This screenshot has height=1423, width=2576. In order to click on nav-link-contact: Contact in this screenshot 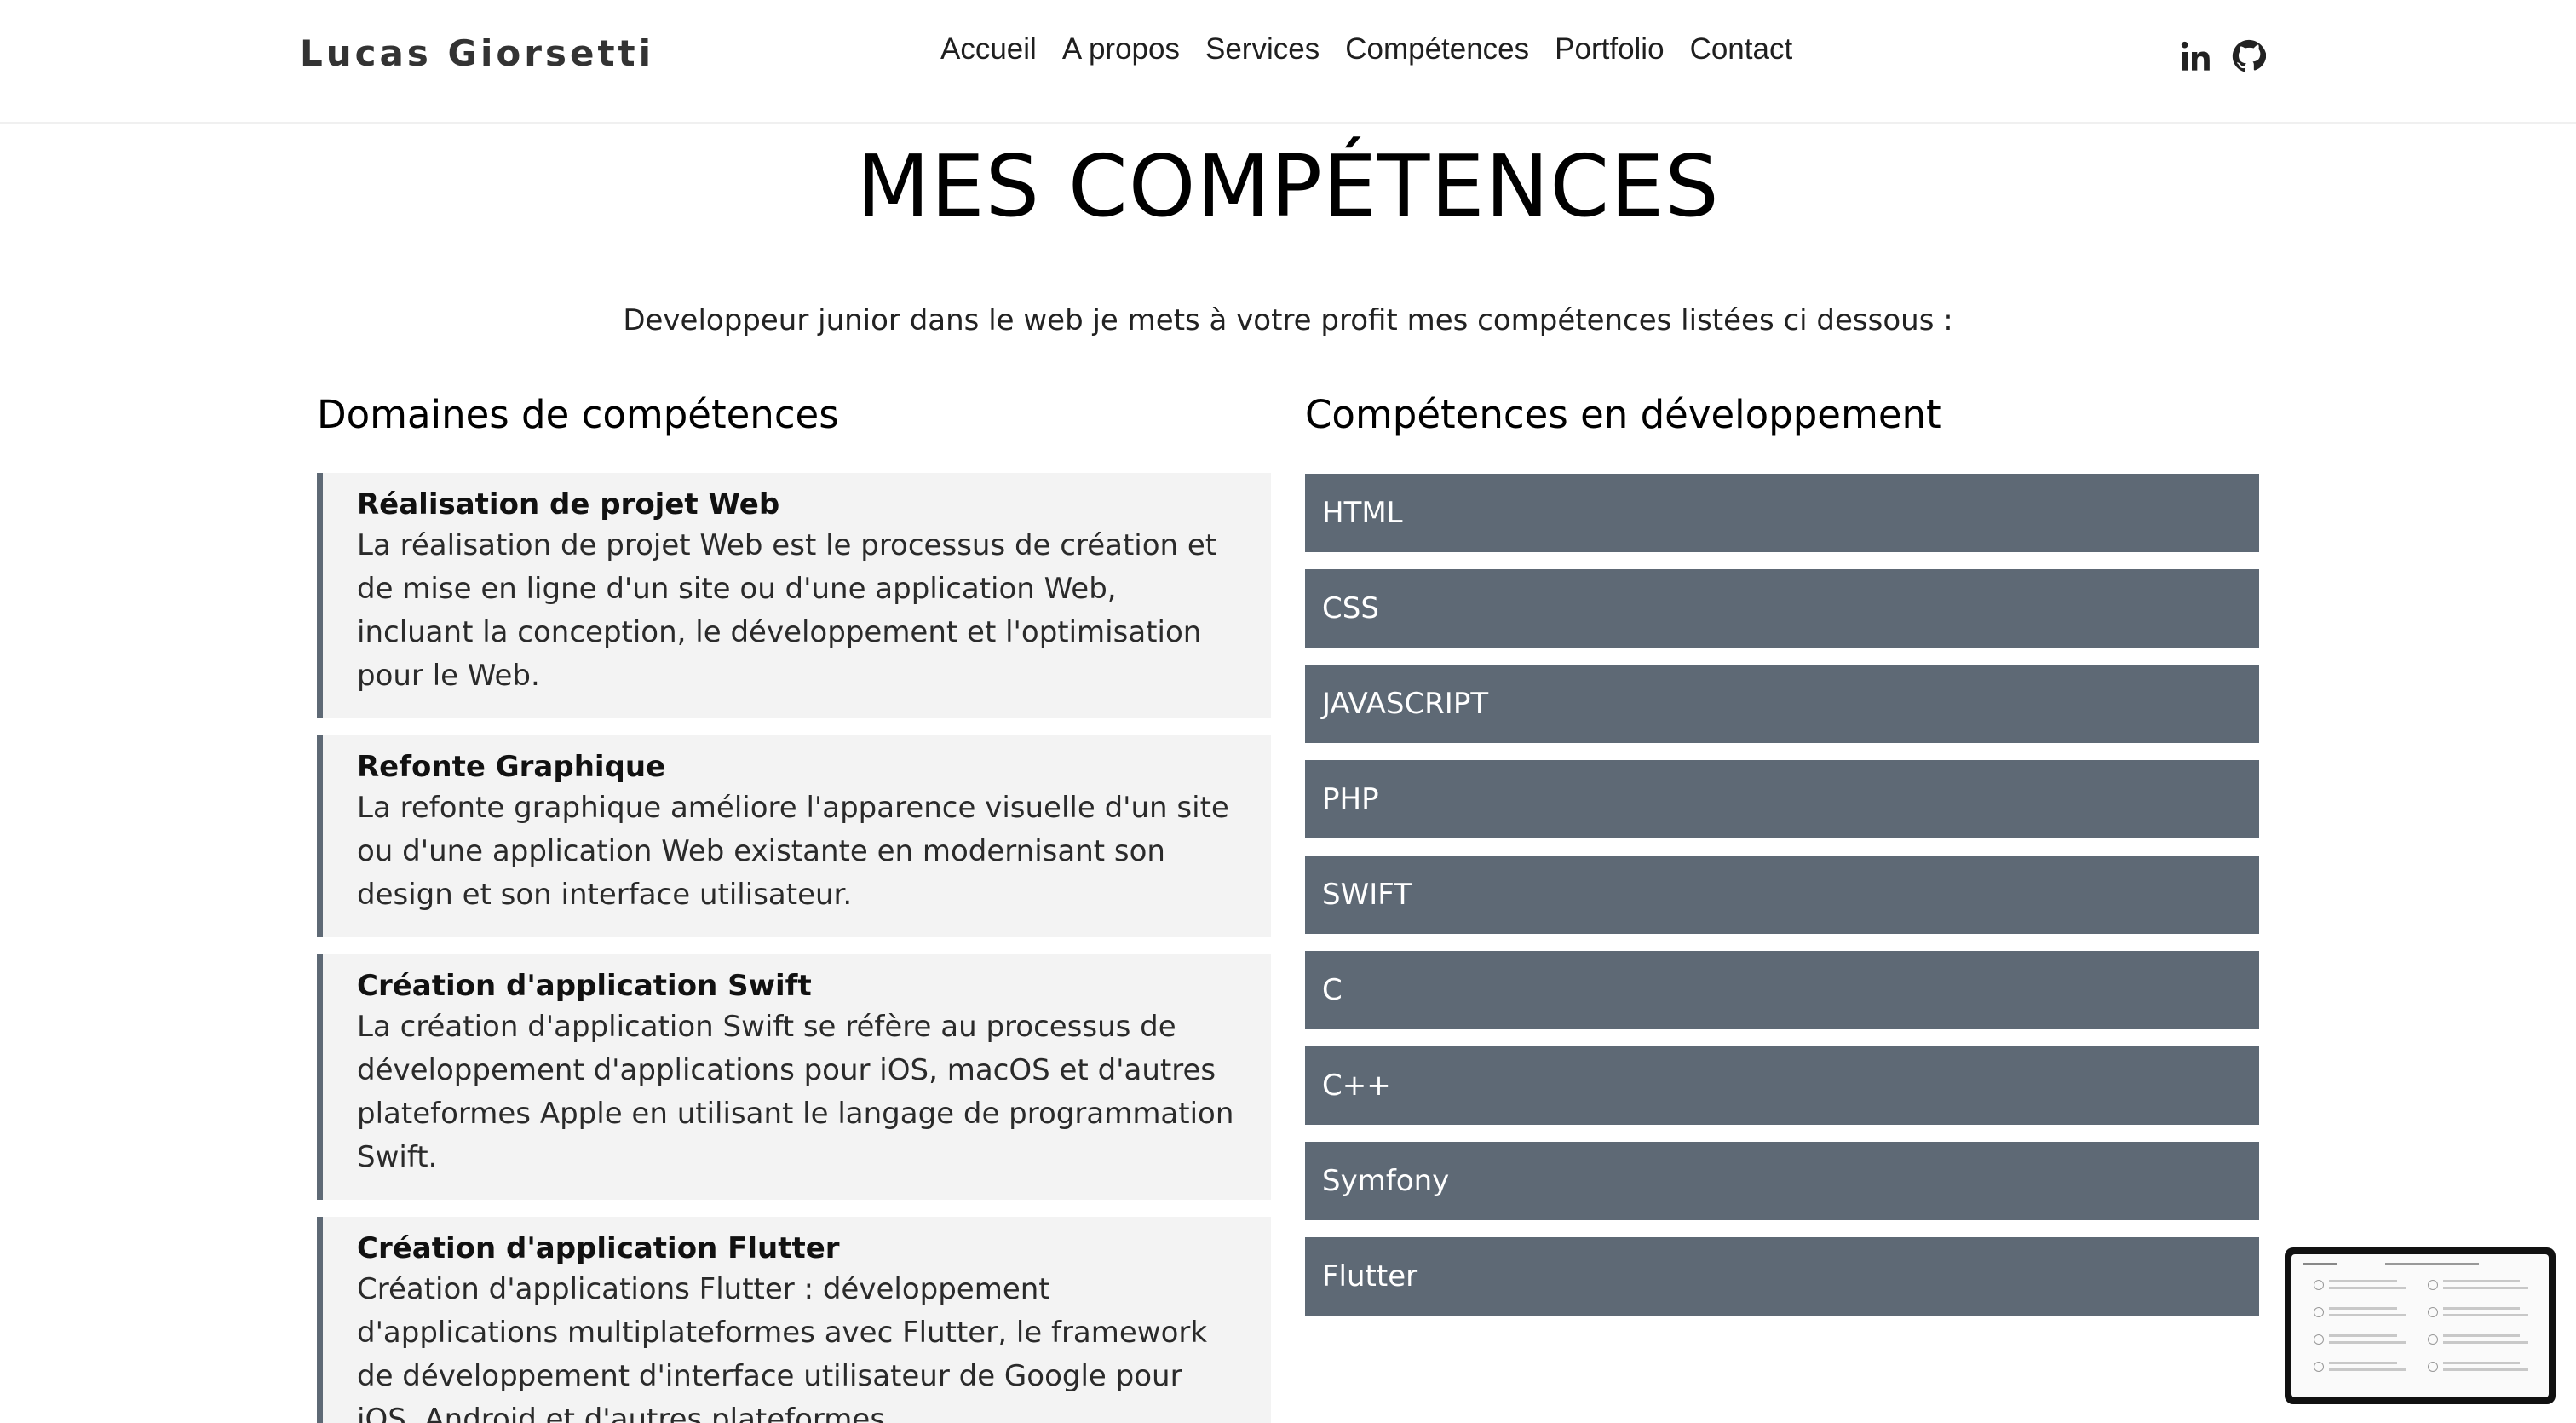, I will do `click(1742, 49)`.